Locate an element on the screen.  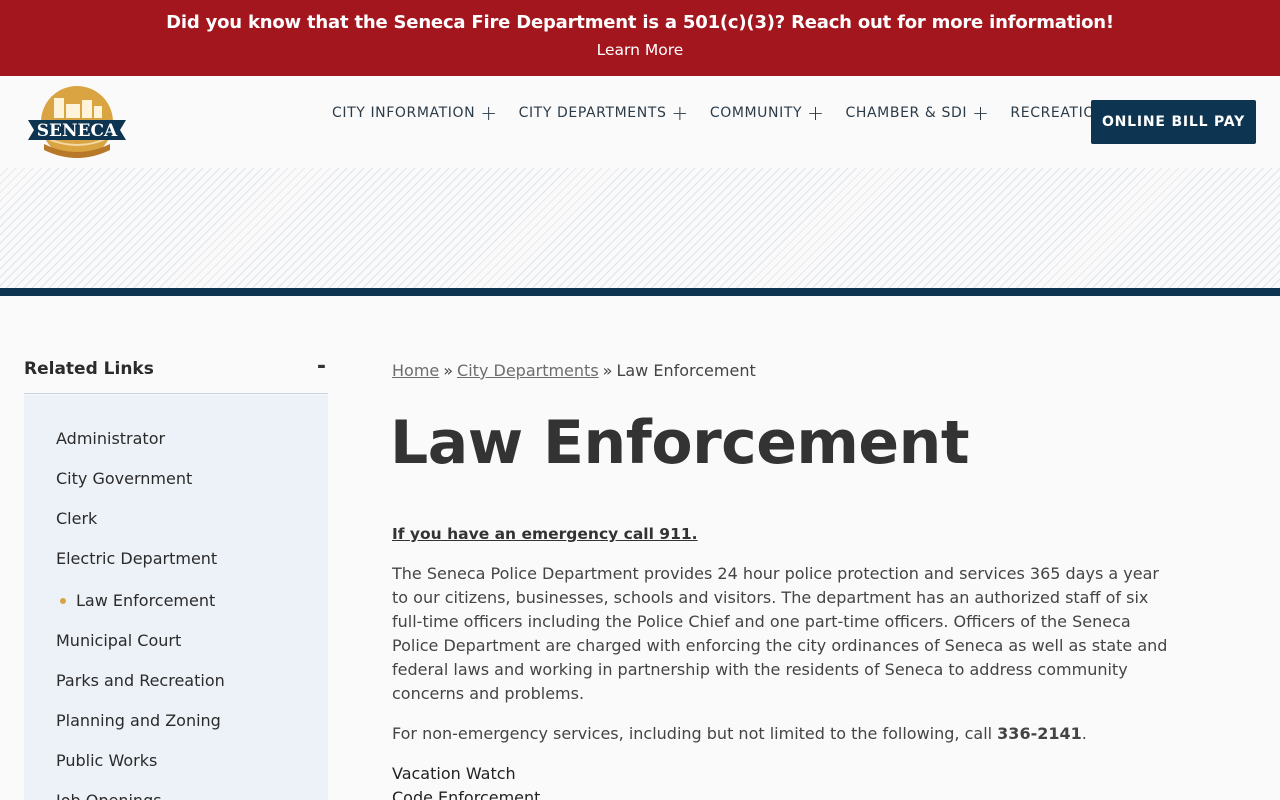
non-emergency-suffix: . is located at coordinates (1084, 733).